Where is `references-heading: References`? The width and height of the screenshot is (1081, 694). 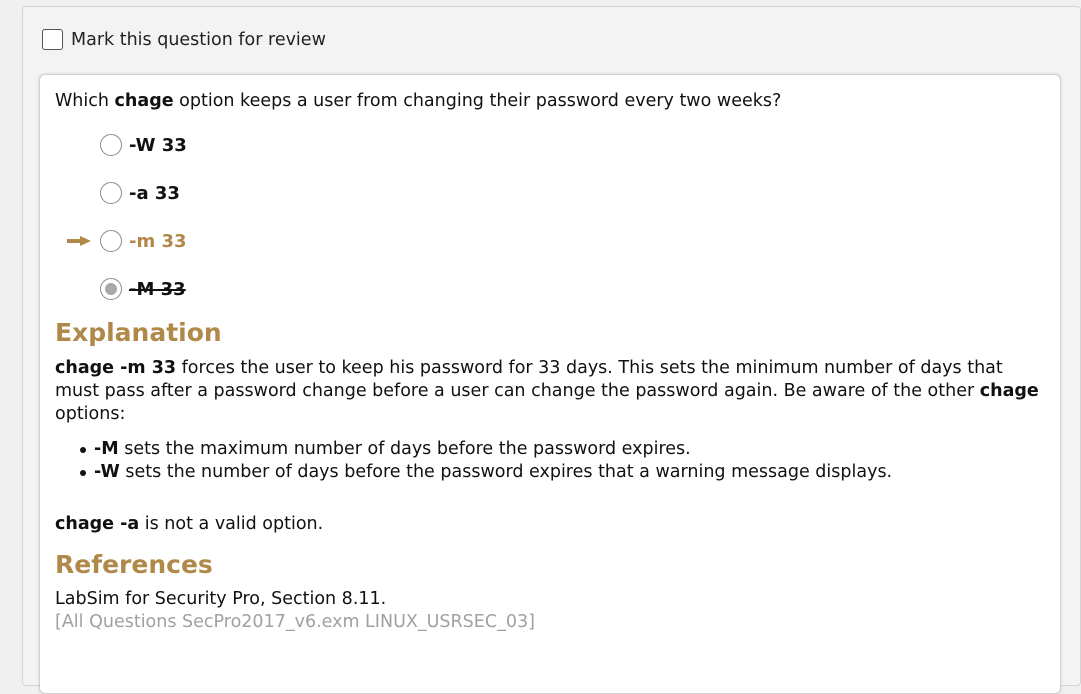
references-heading: References is located at coordinates (134, 564).